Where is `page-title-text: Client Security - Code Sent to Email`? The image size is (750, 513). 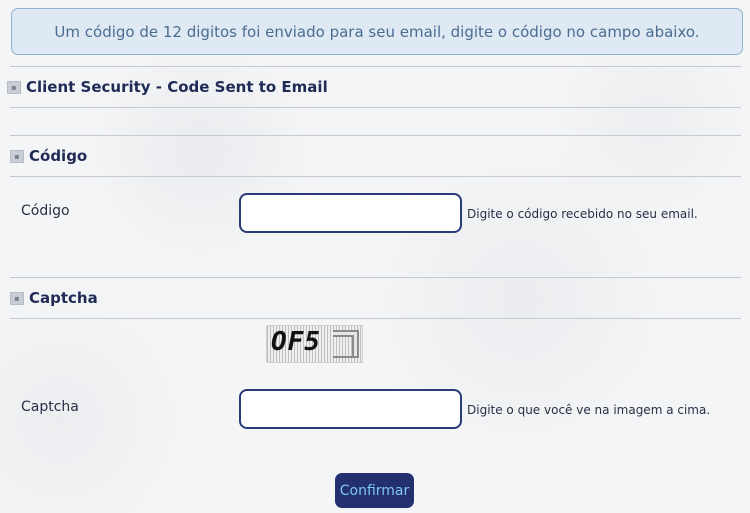
page-title-text: Client Security - Code Sent to Email is located at coordinates (177, 87).